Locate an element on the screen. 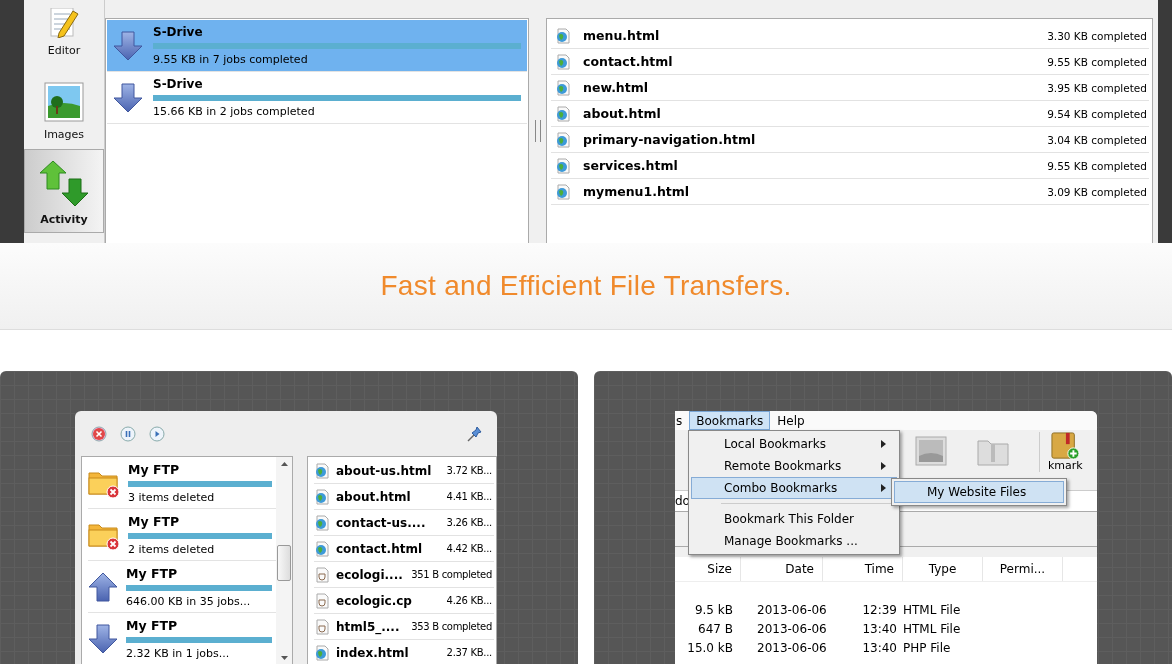 Image resolution: width=1172 pixels, height=664 pixels. file-status: 351 B completed is located at coordinates (452, 574).